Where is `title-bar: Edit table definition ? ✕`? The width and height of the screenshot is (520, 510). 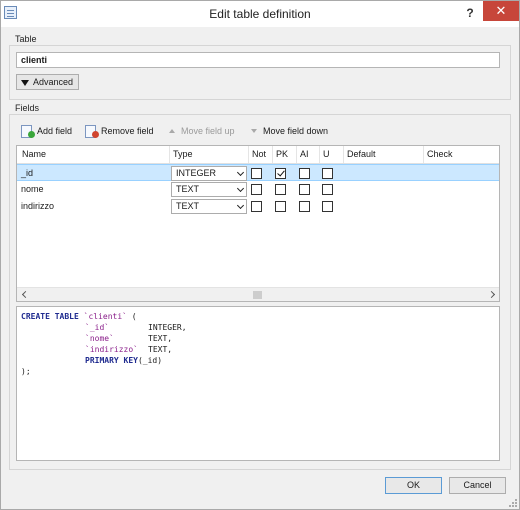 title-bar: Edit table definition ? ✕ is located at coordinates (260, 14).